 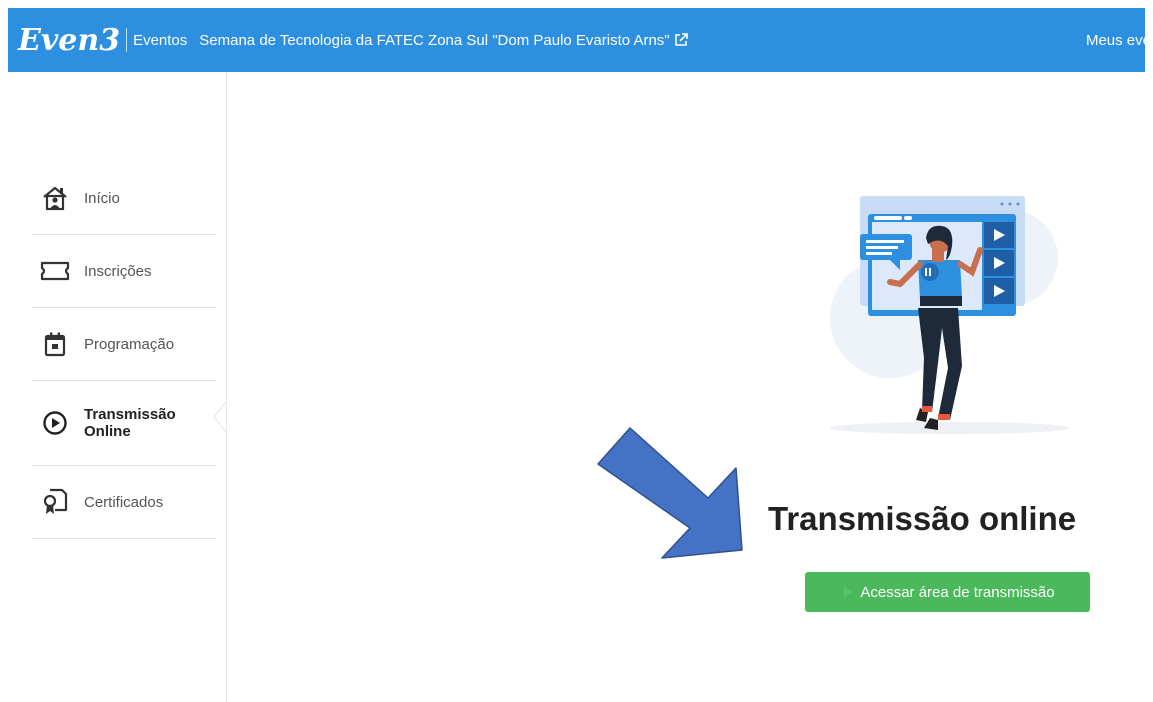 I want to click on streaming-illustration, so click(x=950, y=315).